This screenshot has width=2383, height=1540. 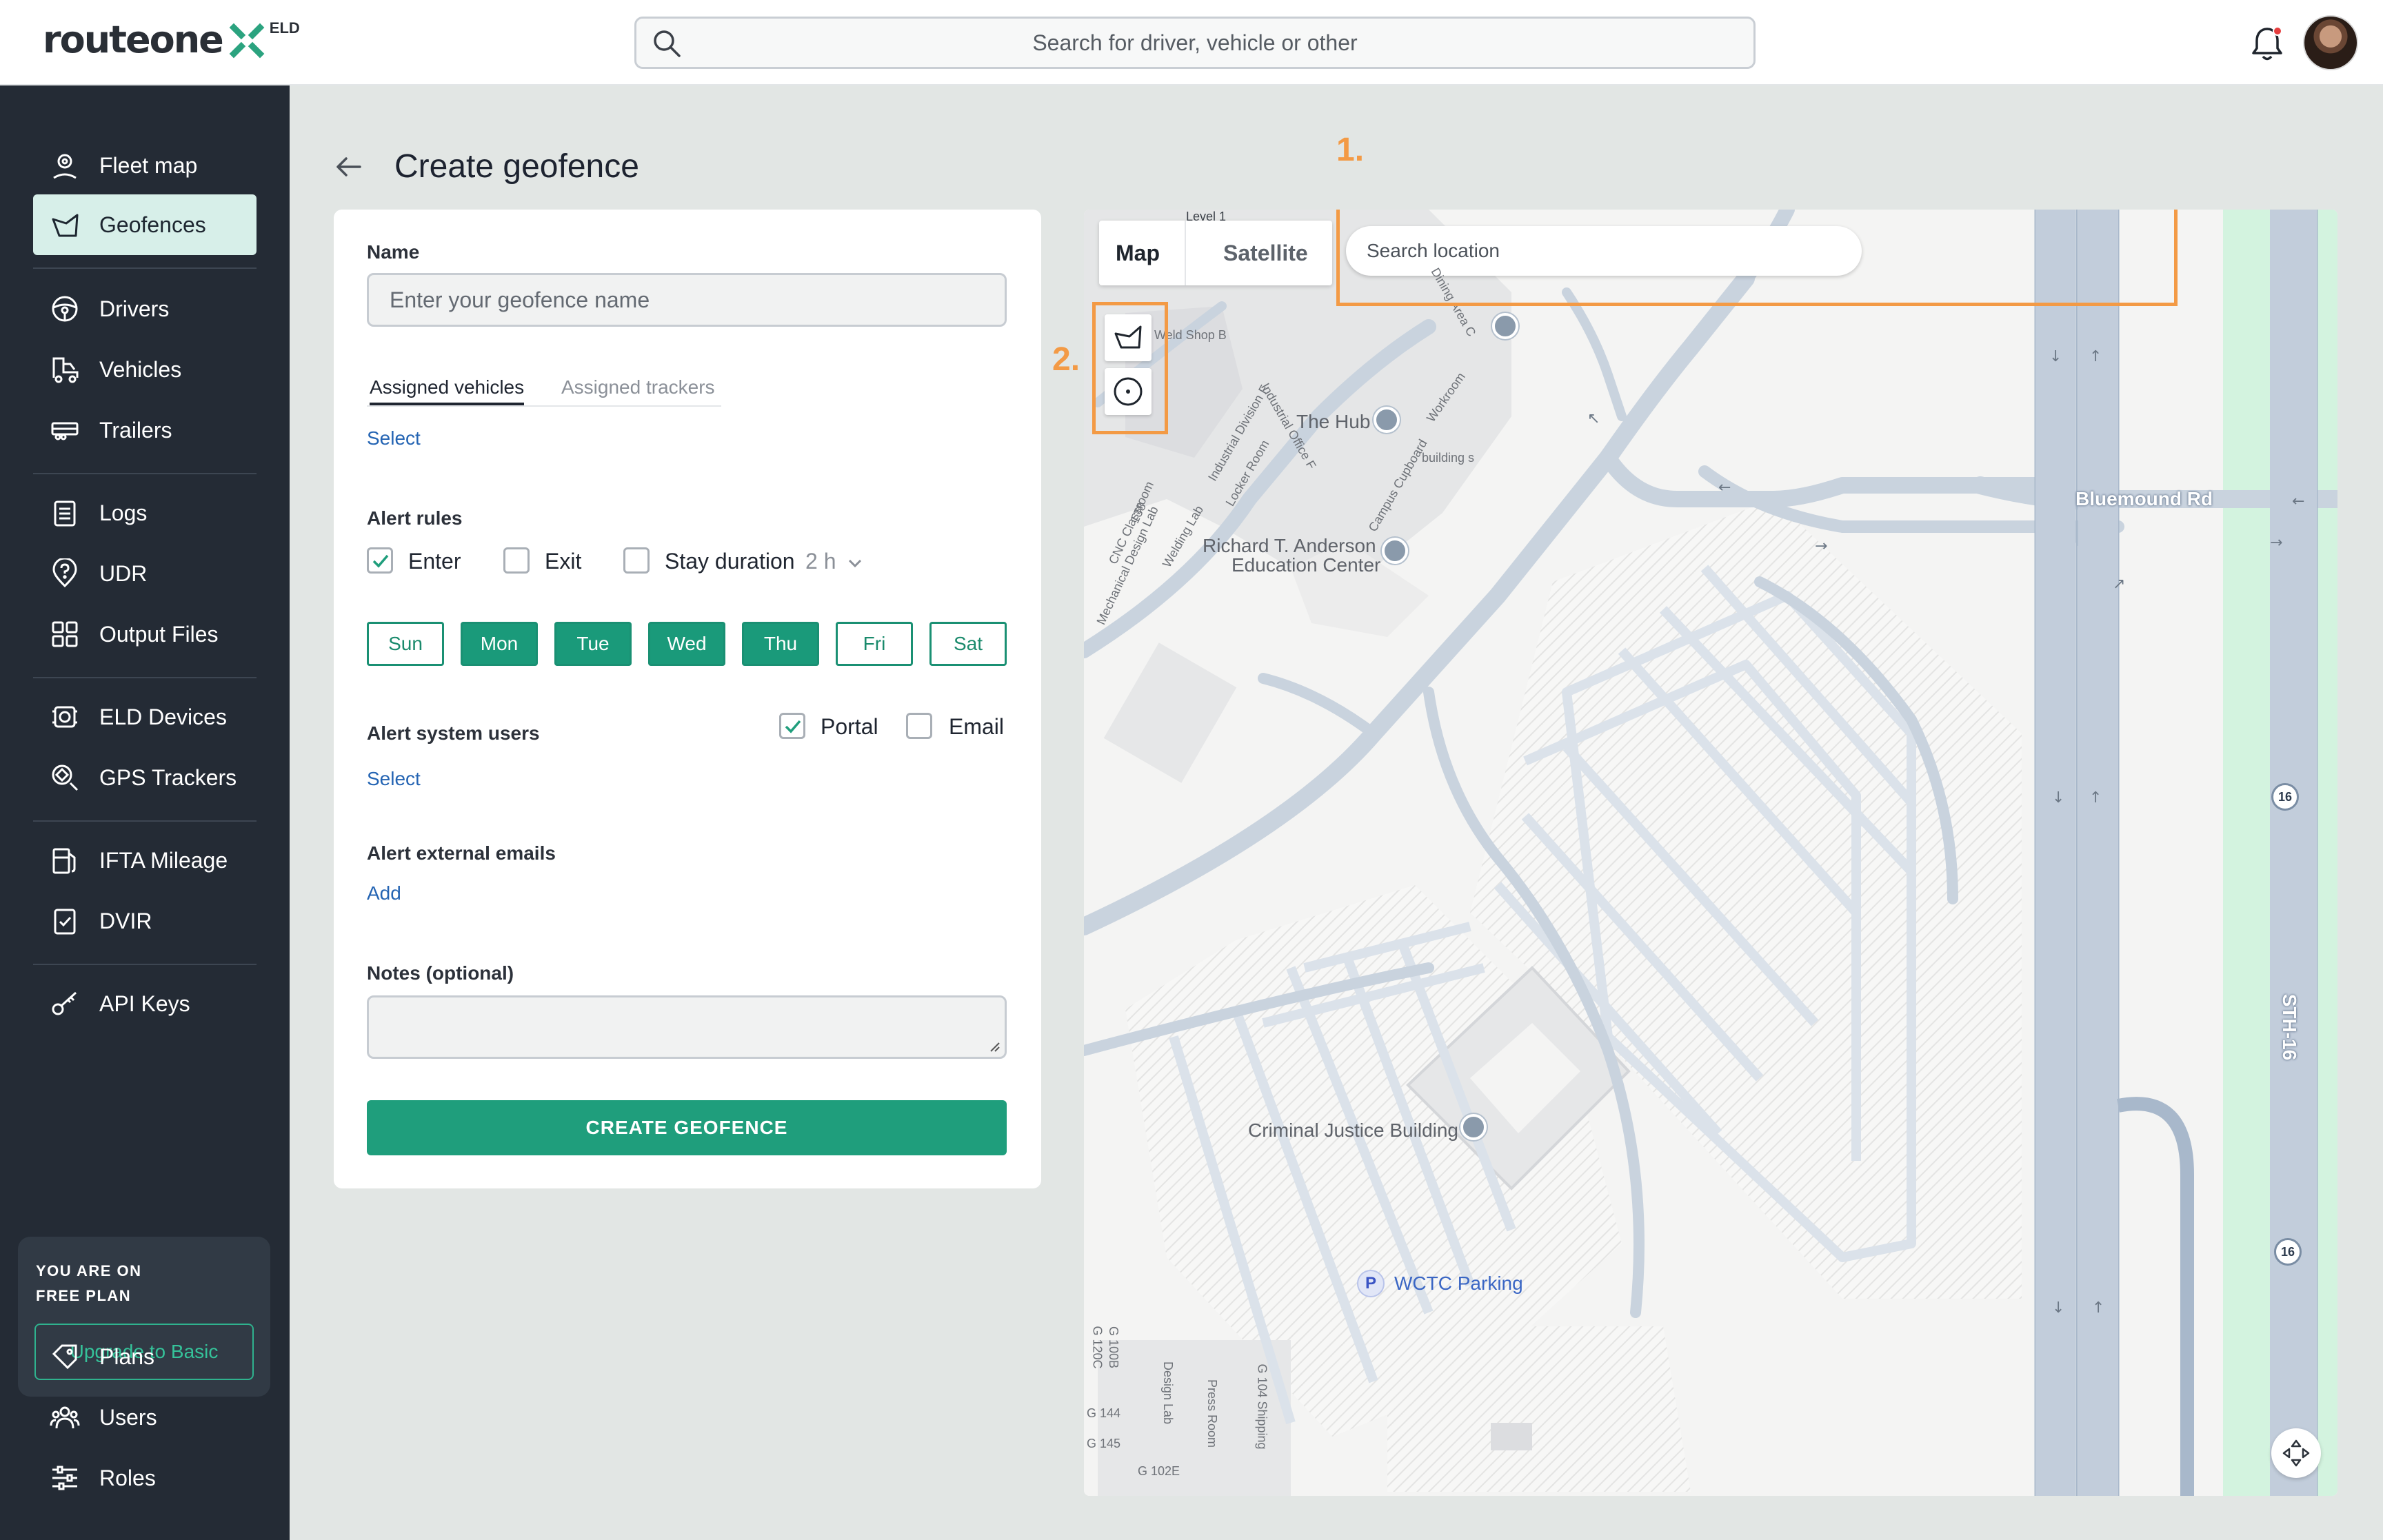 What do you see at coordinates (127, 1357) in the screenshot?
I see `sidebar-item-label: Plans` at bounding box center [127, 1357].